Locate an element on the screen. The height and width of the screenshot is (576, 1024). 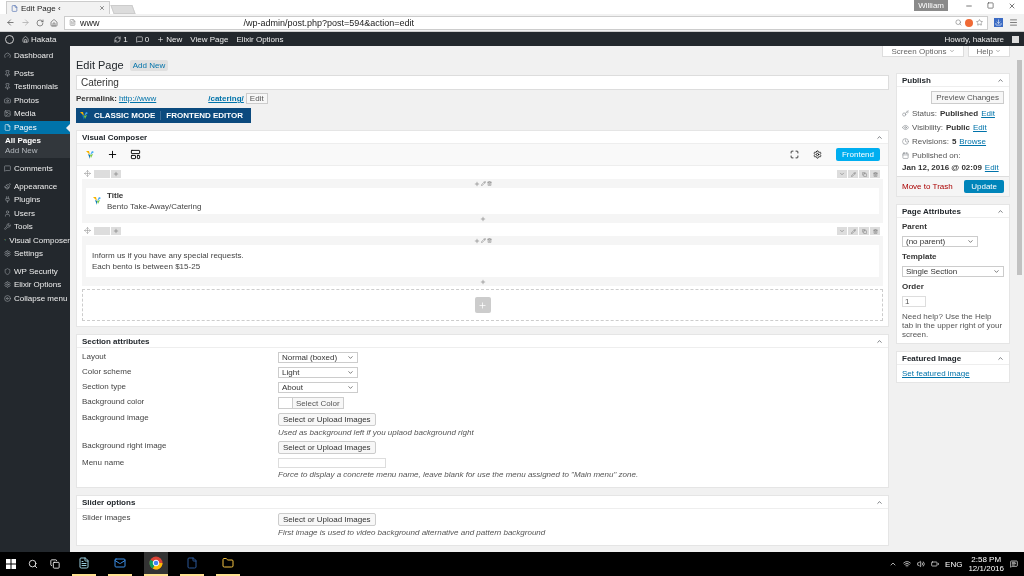
battery-icon is located at coordinates (935, 564).